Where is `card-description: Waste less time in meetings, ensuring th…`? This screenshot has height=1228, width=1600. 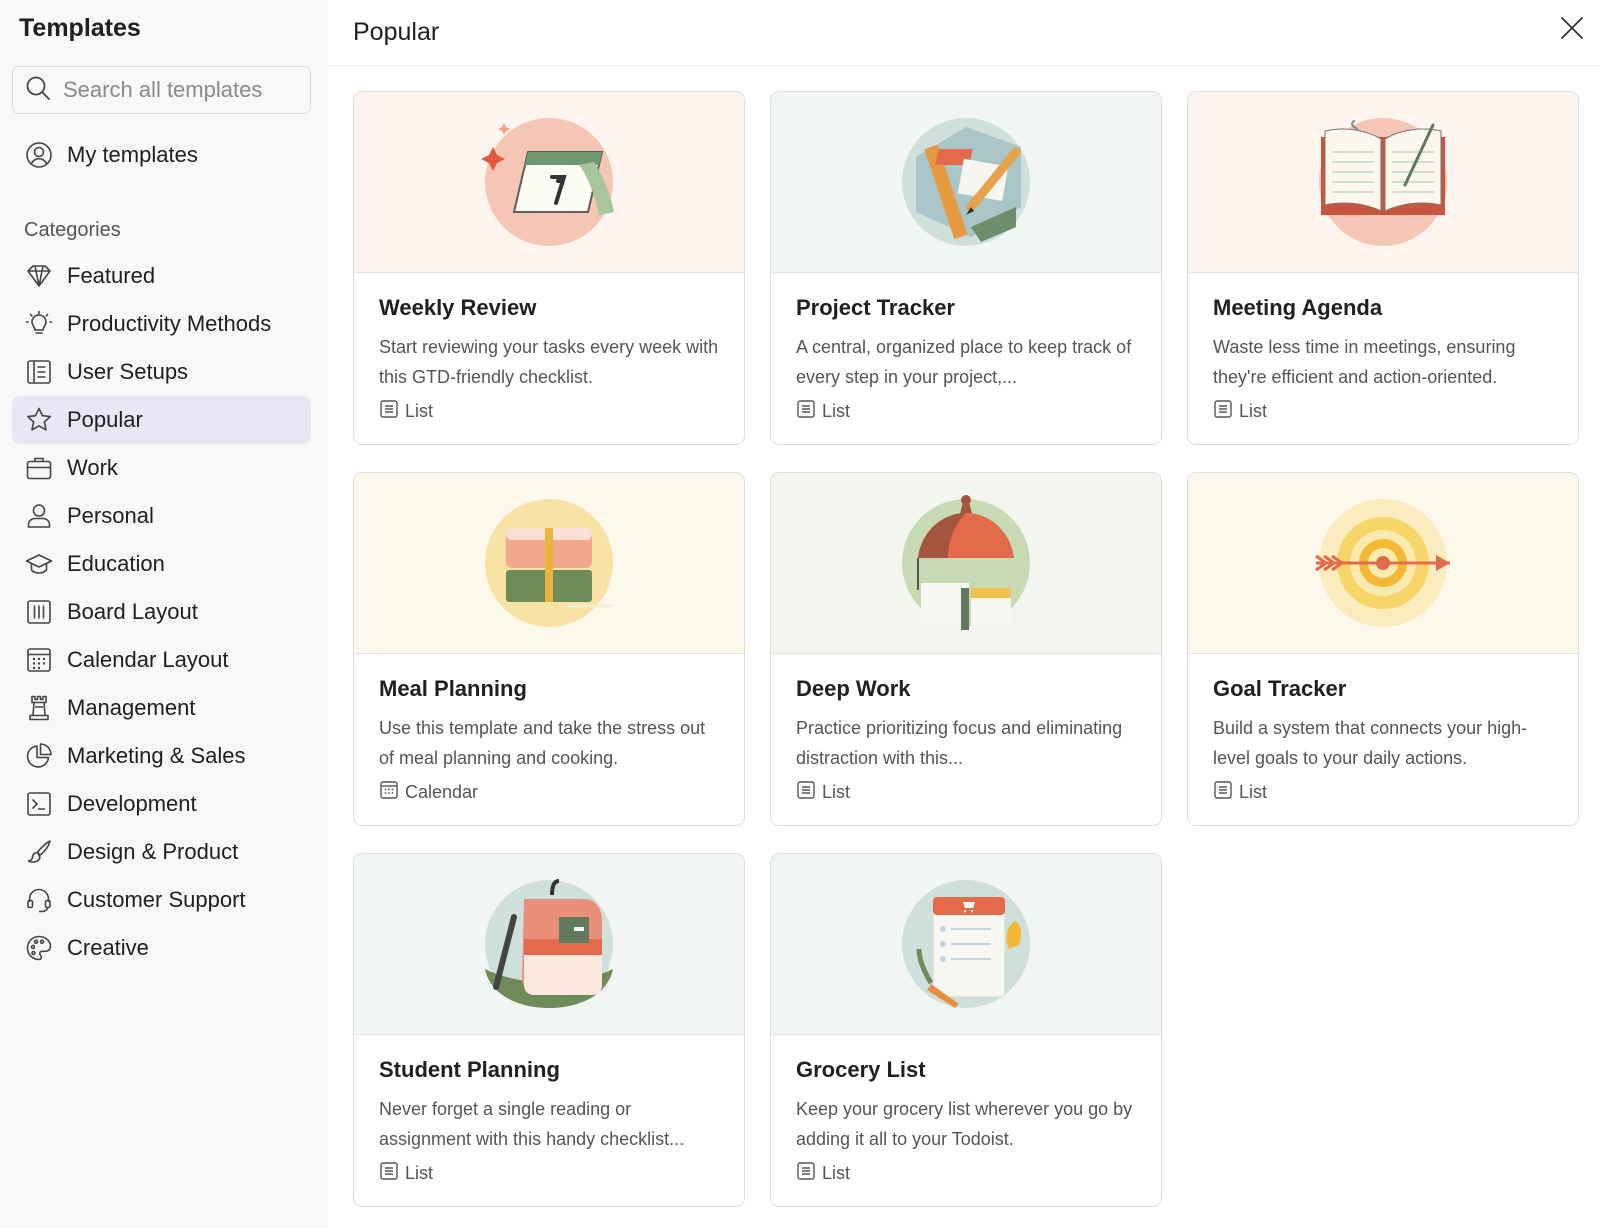
card-description: Waste less time in meetings, ensuring th… is located at coordinates (1364, 362).